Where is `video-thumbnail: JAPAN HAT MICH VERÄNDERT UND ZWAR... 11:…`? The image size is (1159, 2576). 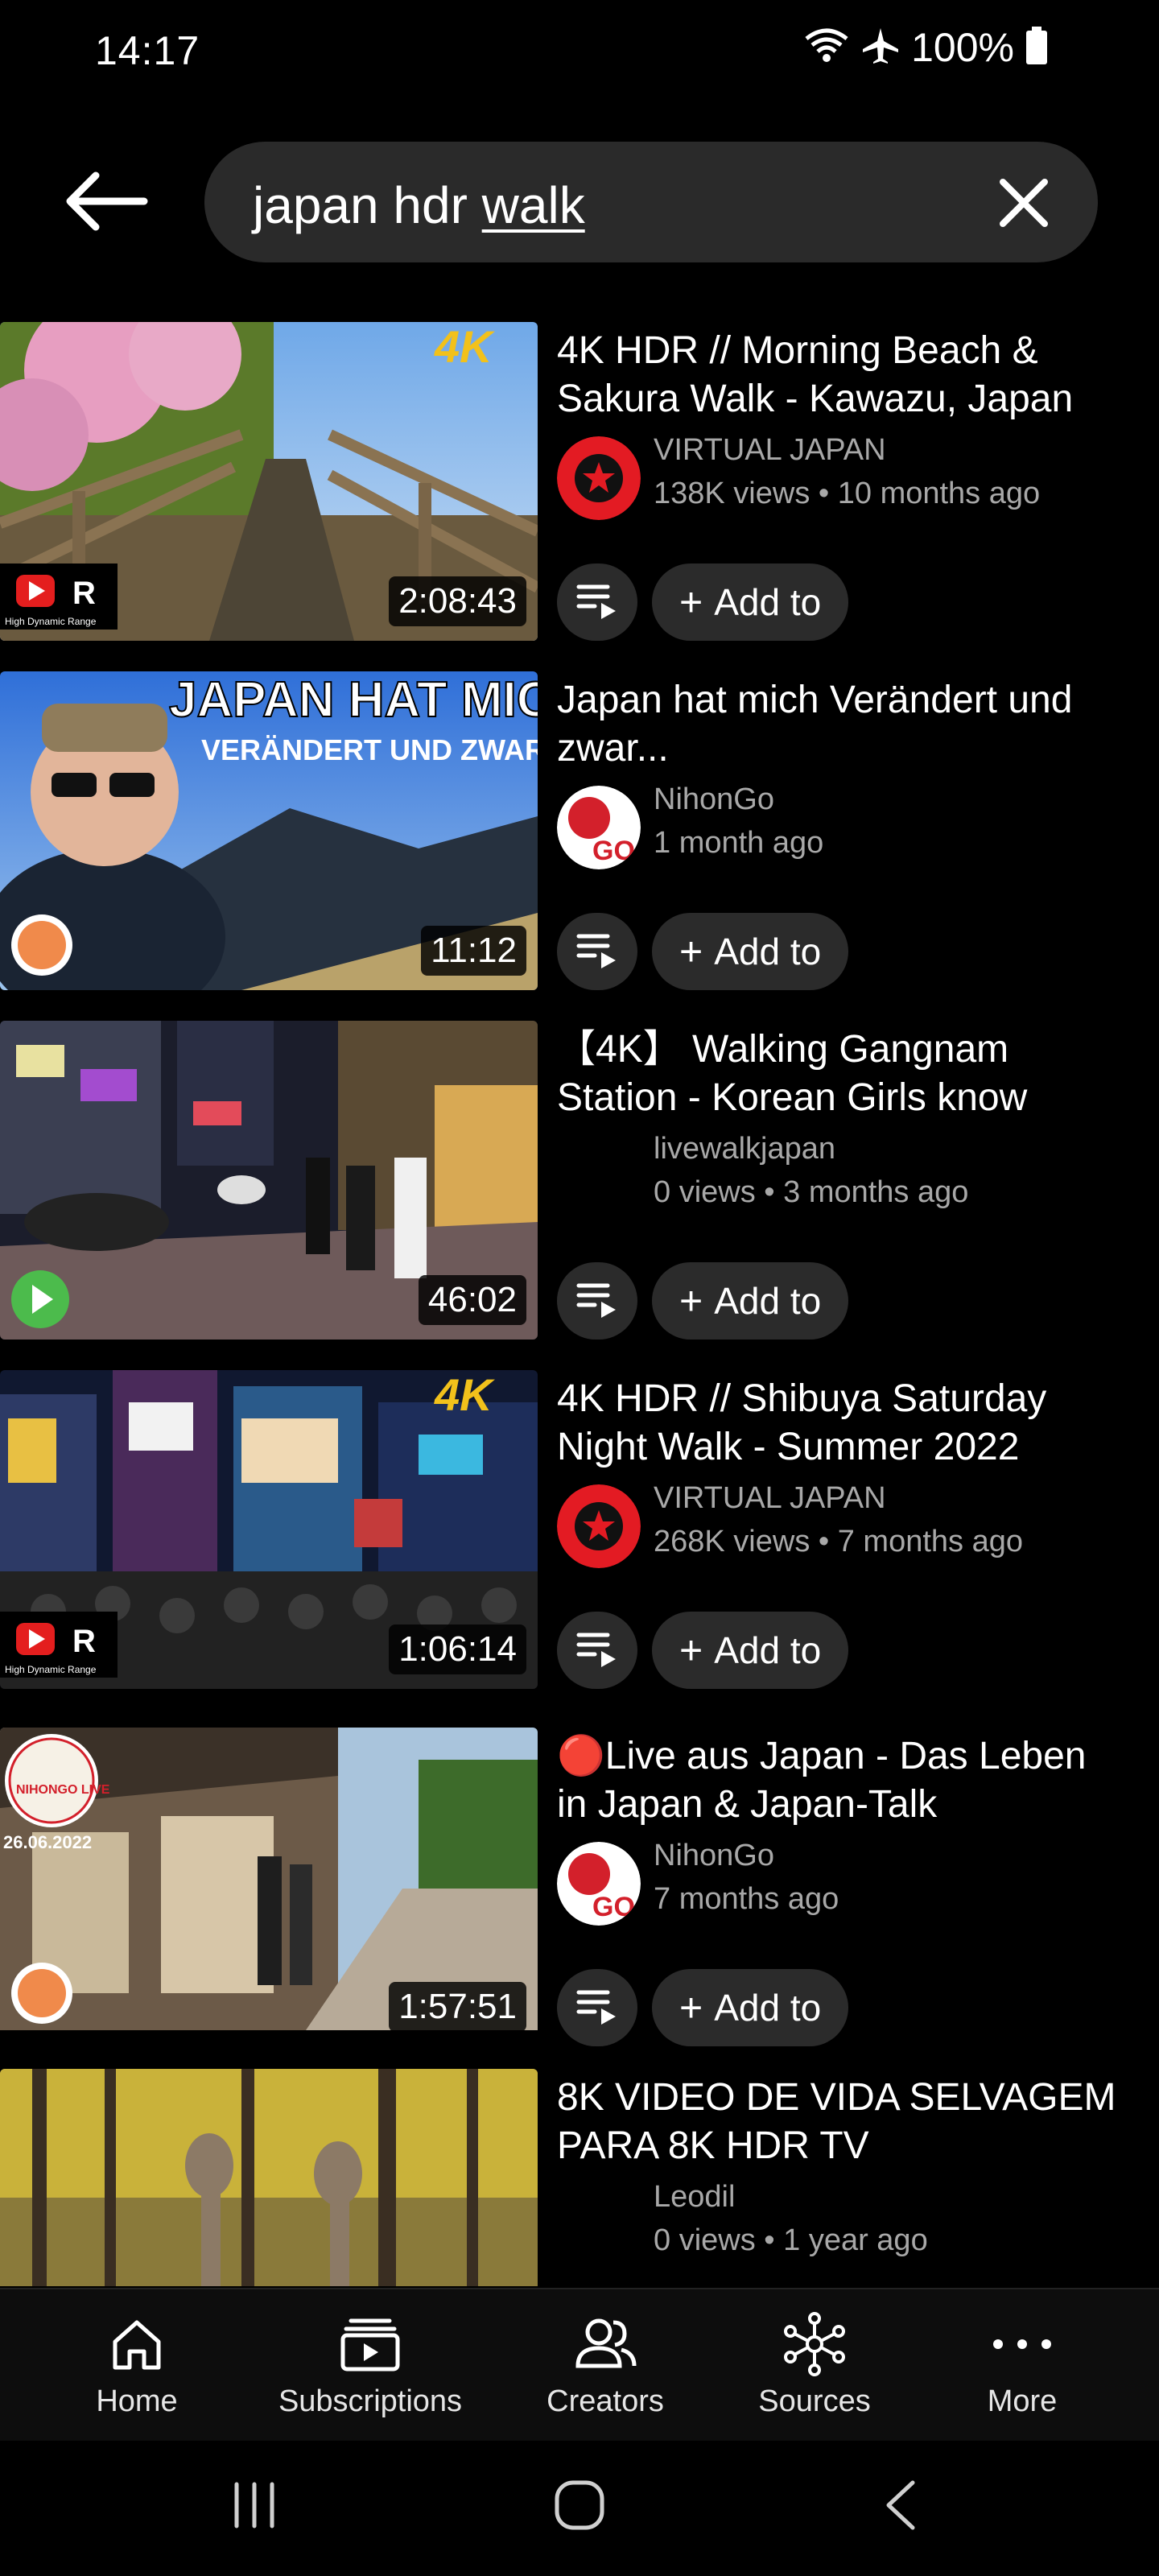
video-thumbnail: JAPAN HAT MICH VERÄNDERT UND ZWAR... 11:… is located at coordinates (269, 830).